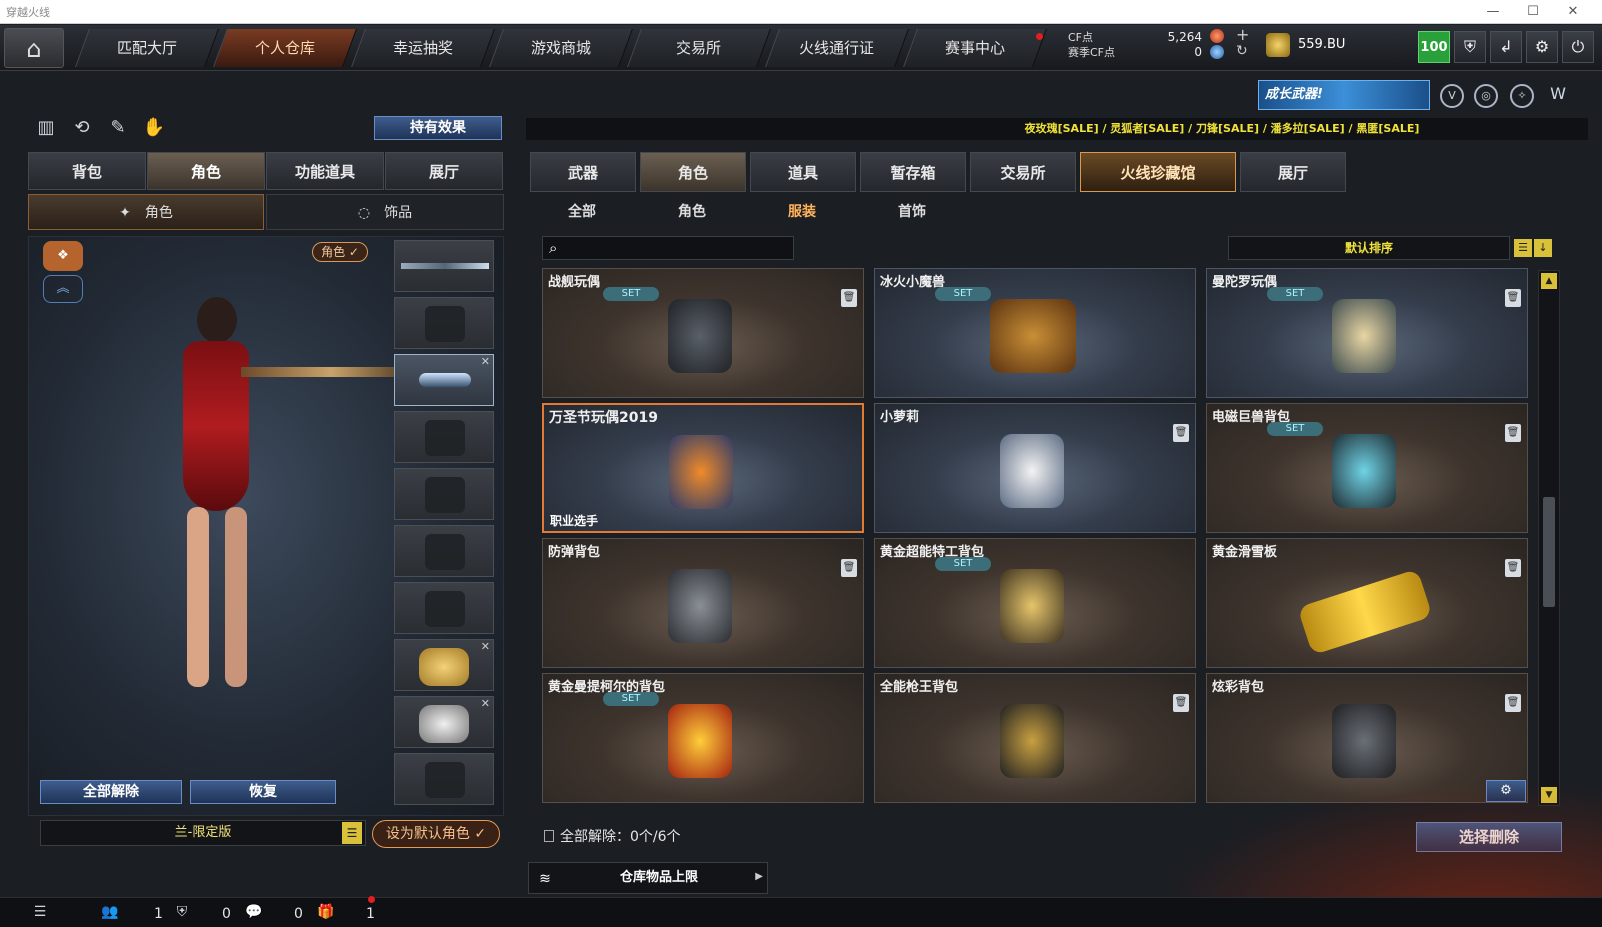 The image size is (1602, 927). I want to click on home-button: ⌂, so click(34, 48).